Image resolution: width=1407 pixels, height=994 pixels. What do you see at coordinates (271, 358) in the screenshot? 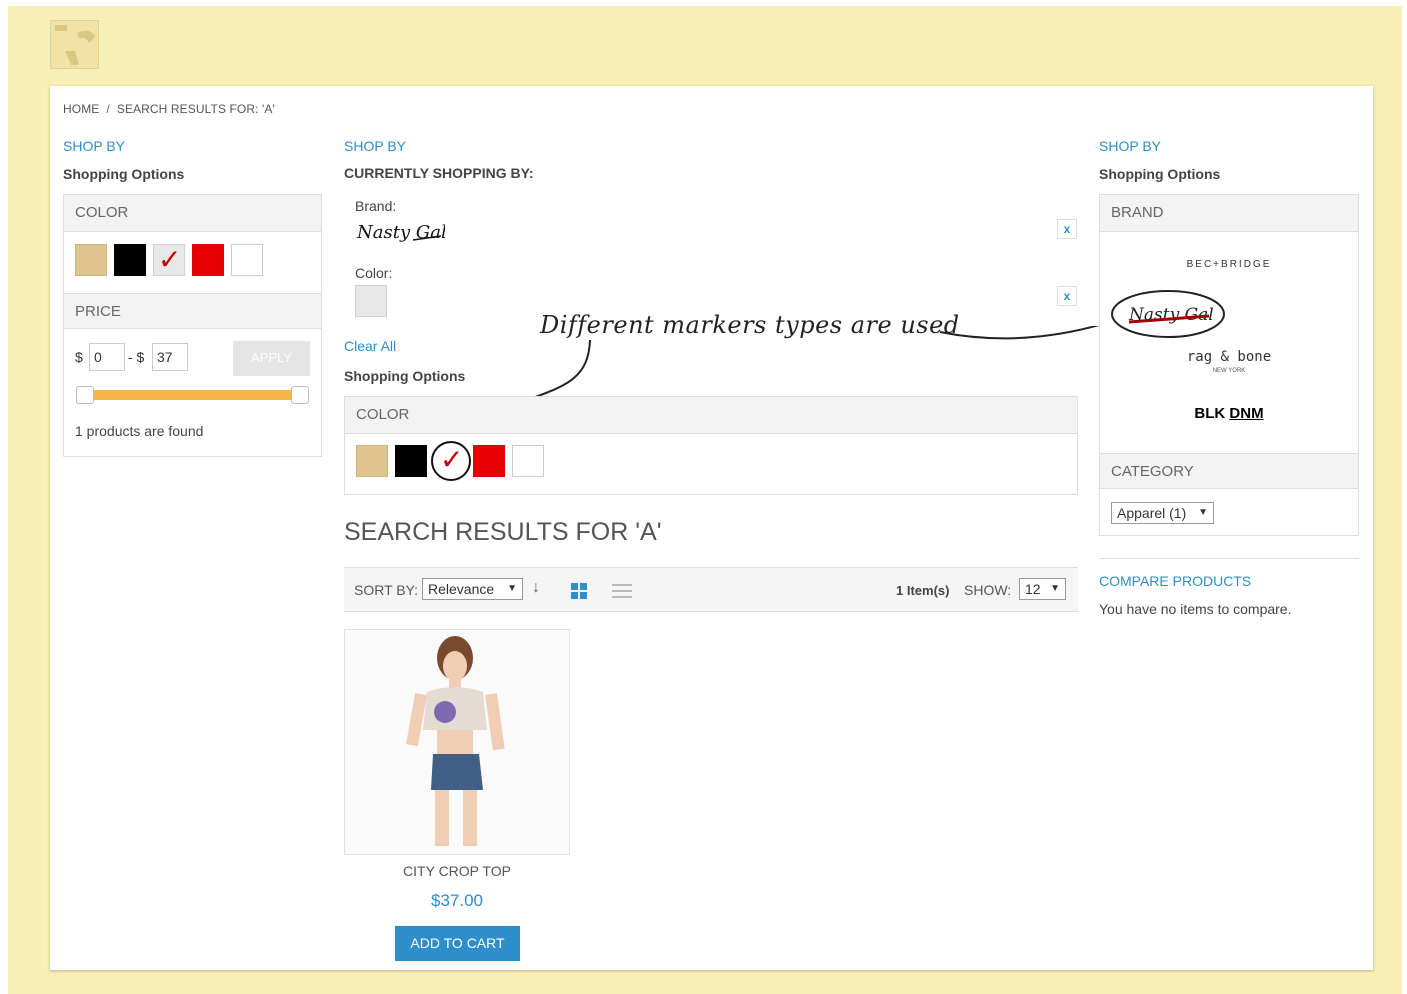
I see `apply-button: APPLY` at bounding box center [271, 358].